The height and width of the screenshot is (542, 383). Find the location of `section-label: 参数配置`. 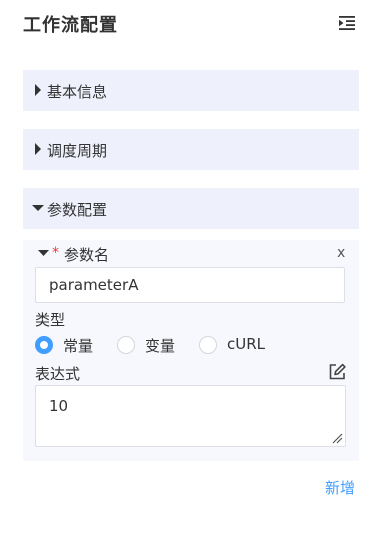

section-label: 参数配置 is located at coordinates (77, 210).